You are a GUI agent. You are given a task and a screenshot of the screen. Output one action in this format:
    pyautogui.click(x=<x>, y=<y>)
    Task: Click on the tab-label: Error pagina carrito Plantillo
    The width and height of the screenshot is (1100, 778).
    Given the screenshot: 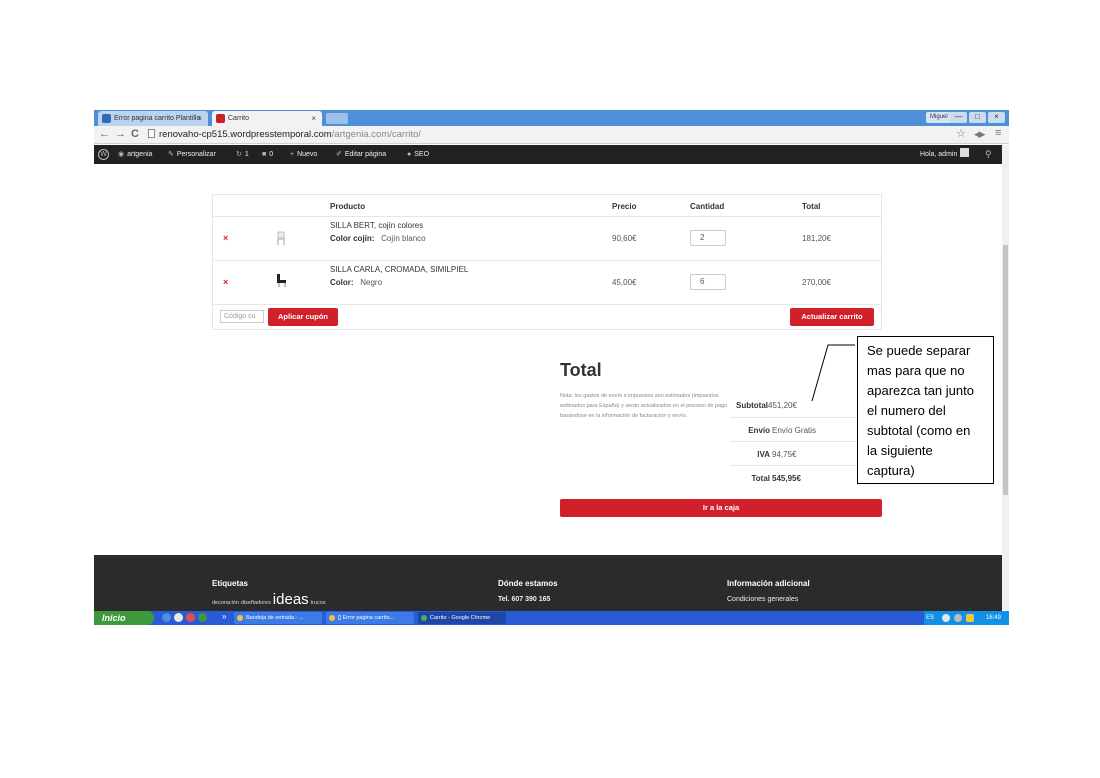 What is the action you would take?
    pyautogui.click(x=157, y=118)
    